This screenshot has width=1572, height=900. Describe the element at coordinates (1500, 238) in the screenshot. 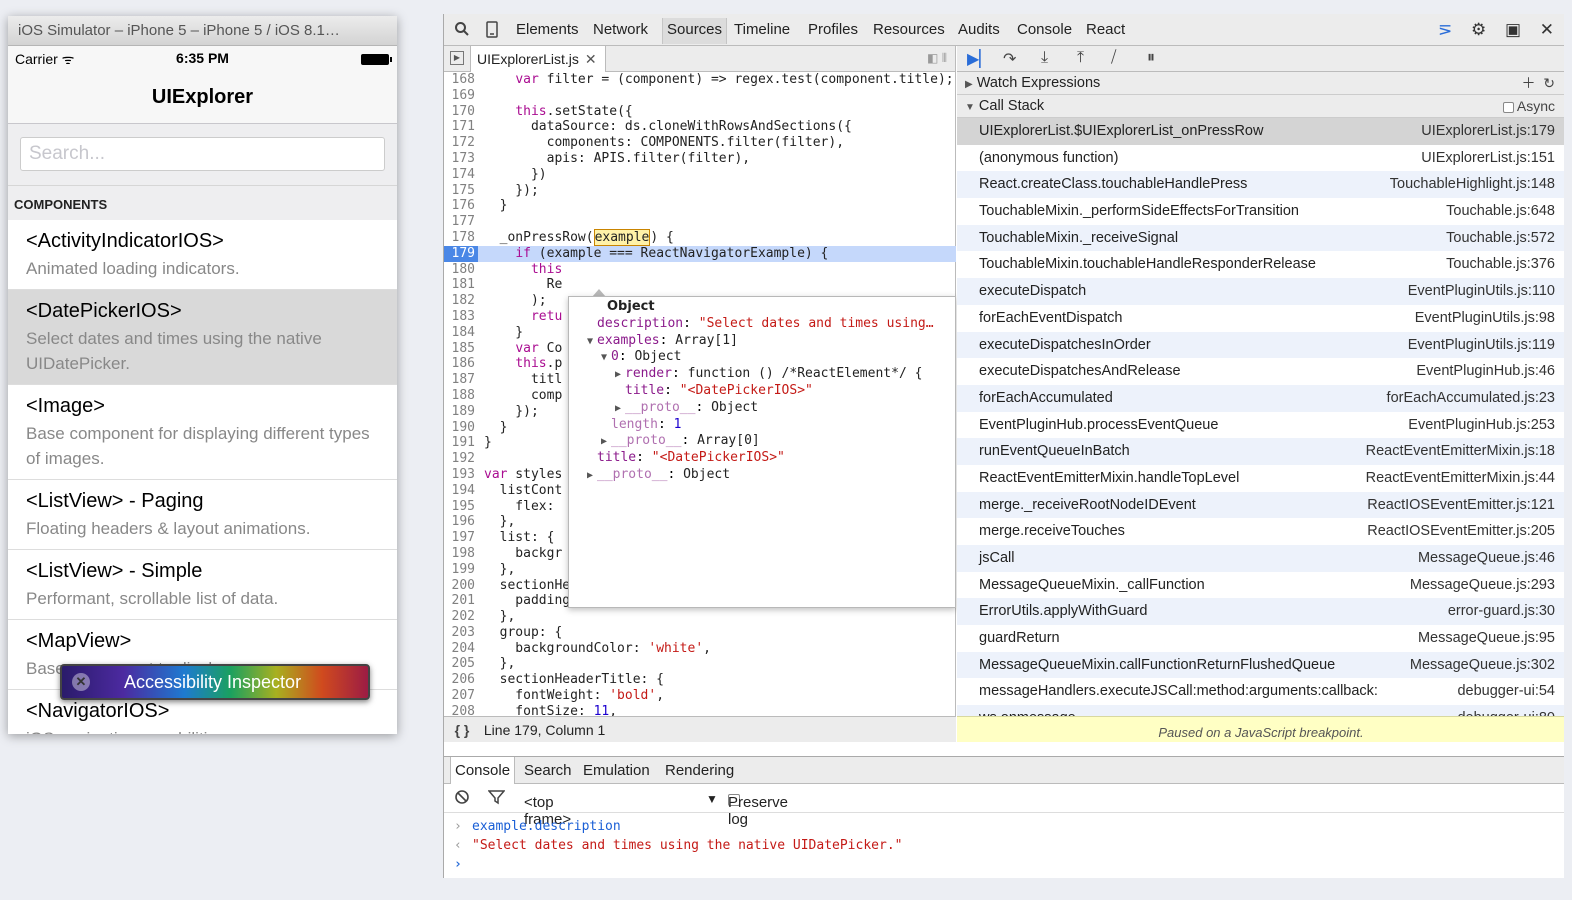

I see `frame-location: Touchable.js:572` at that location.